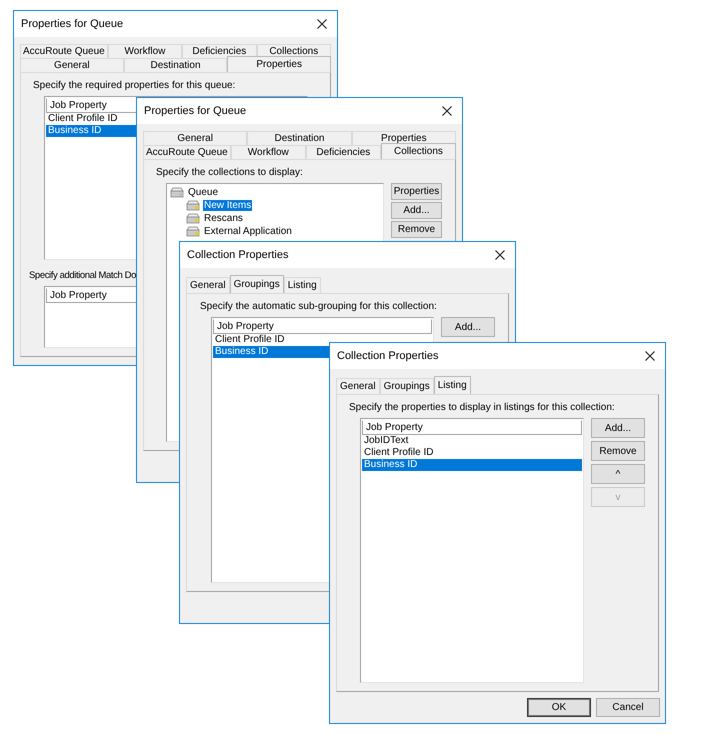 This screenshot has width=703, height=739. What do you see at coordinates (230, 172) in the screenshot?
I see `instruction-text: Specify the collections to display:` at bounding box center [230, 172].